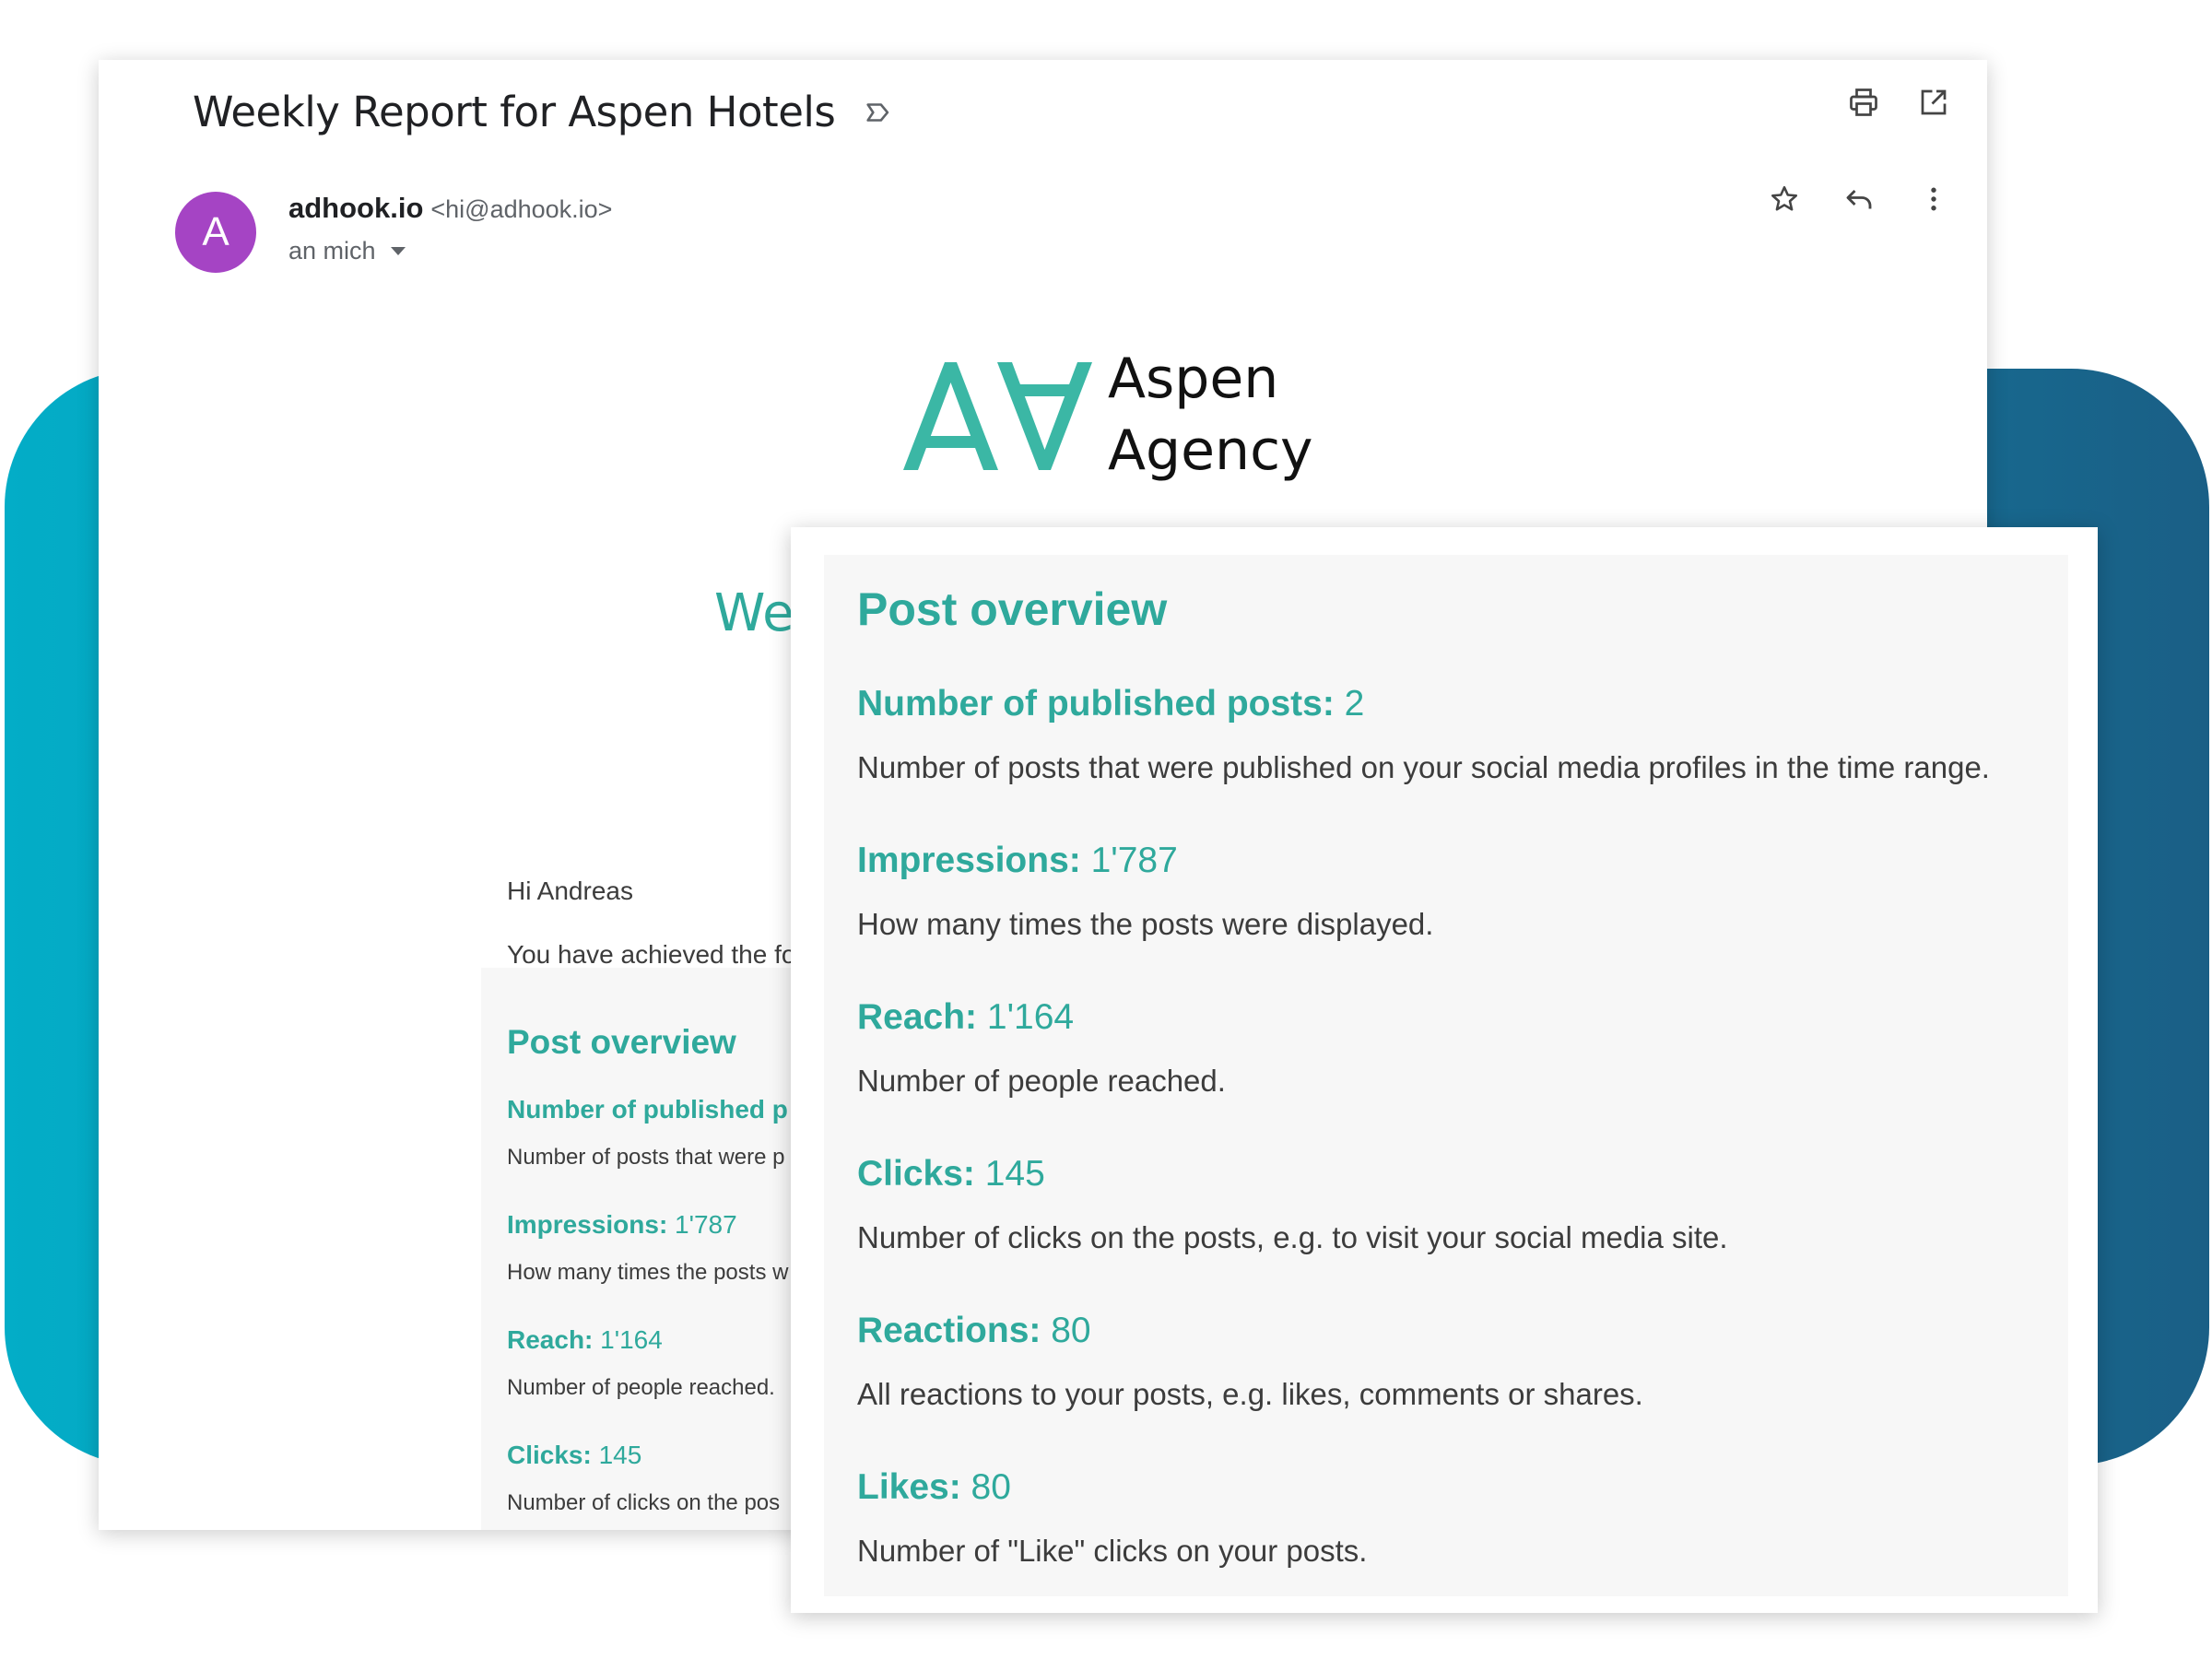  I want to click on logo-line-1: Aspen, so click(1193, 379).